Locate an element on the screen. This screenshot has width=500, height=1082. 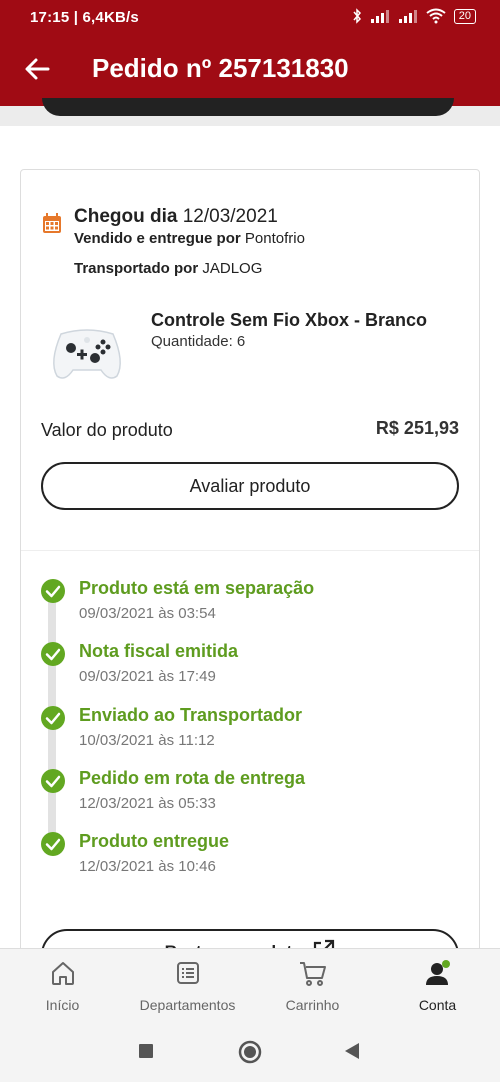
system-nav-bar is located at coordinates (250, 1052).